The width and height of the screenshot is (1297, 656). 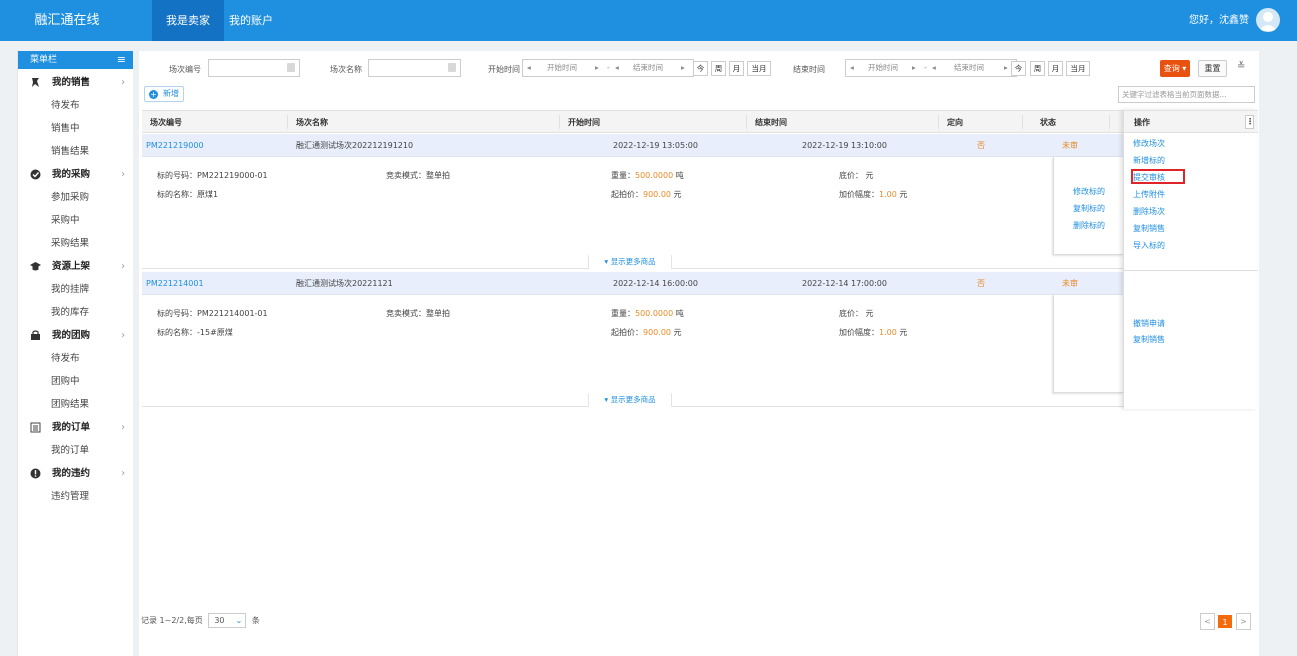 What do you see at coordinates (75, 404) in the screenshot?
I see `sidebar-item-group-result: 团购结果` at bounding box center [75, 404].